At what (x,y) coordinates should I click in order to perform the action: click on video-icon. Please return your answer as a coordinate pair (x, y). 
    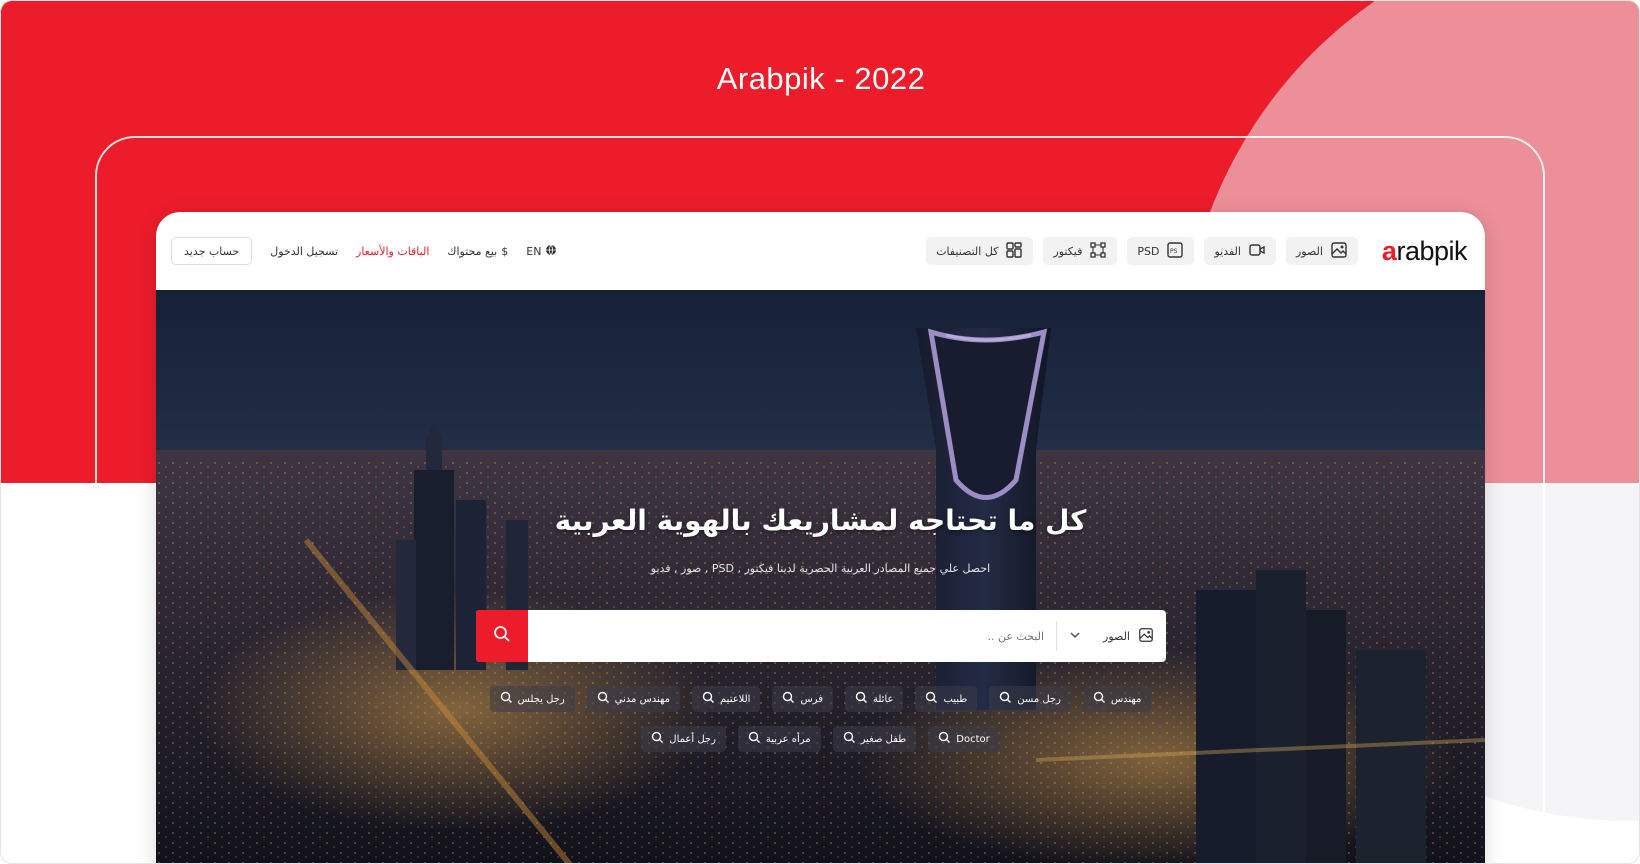
    Looking at the image, I should click on (1257, 251).